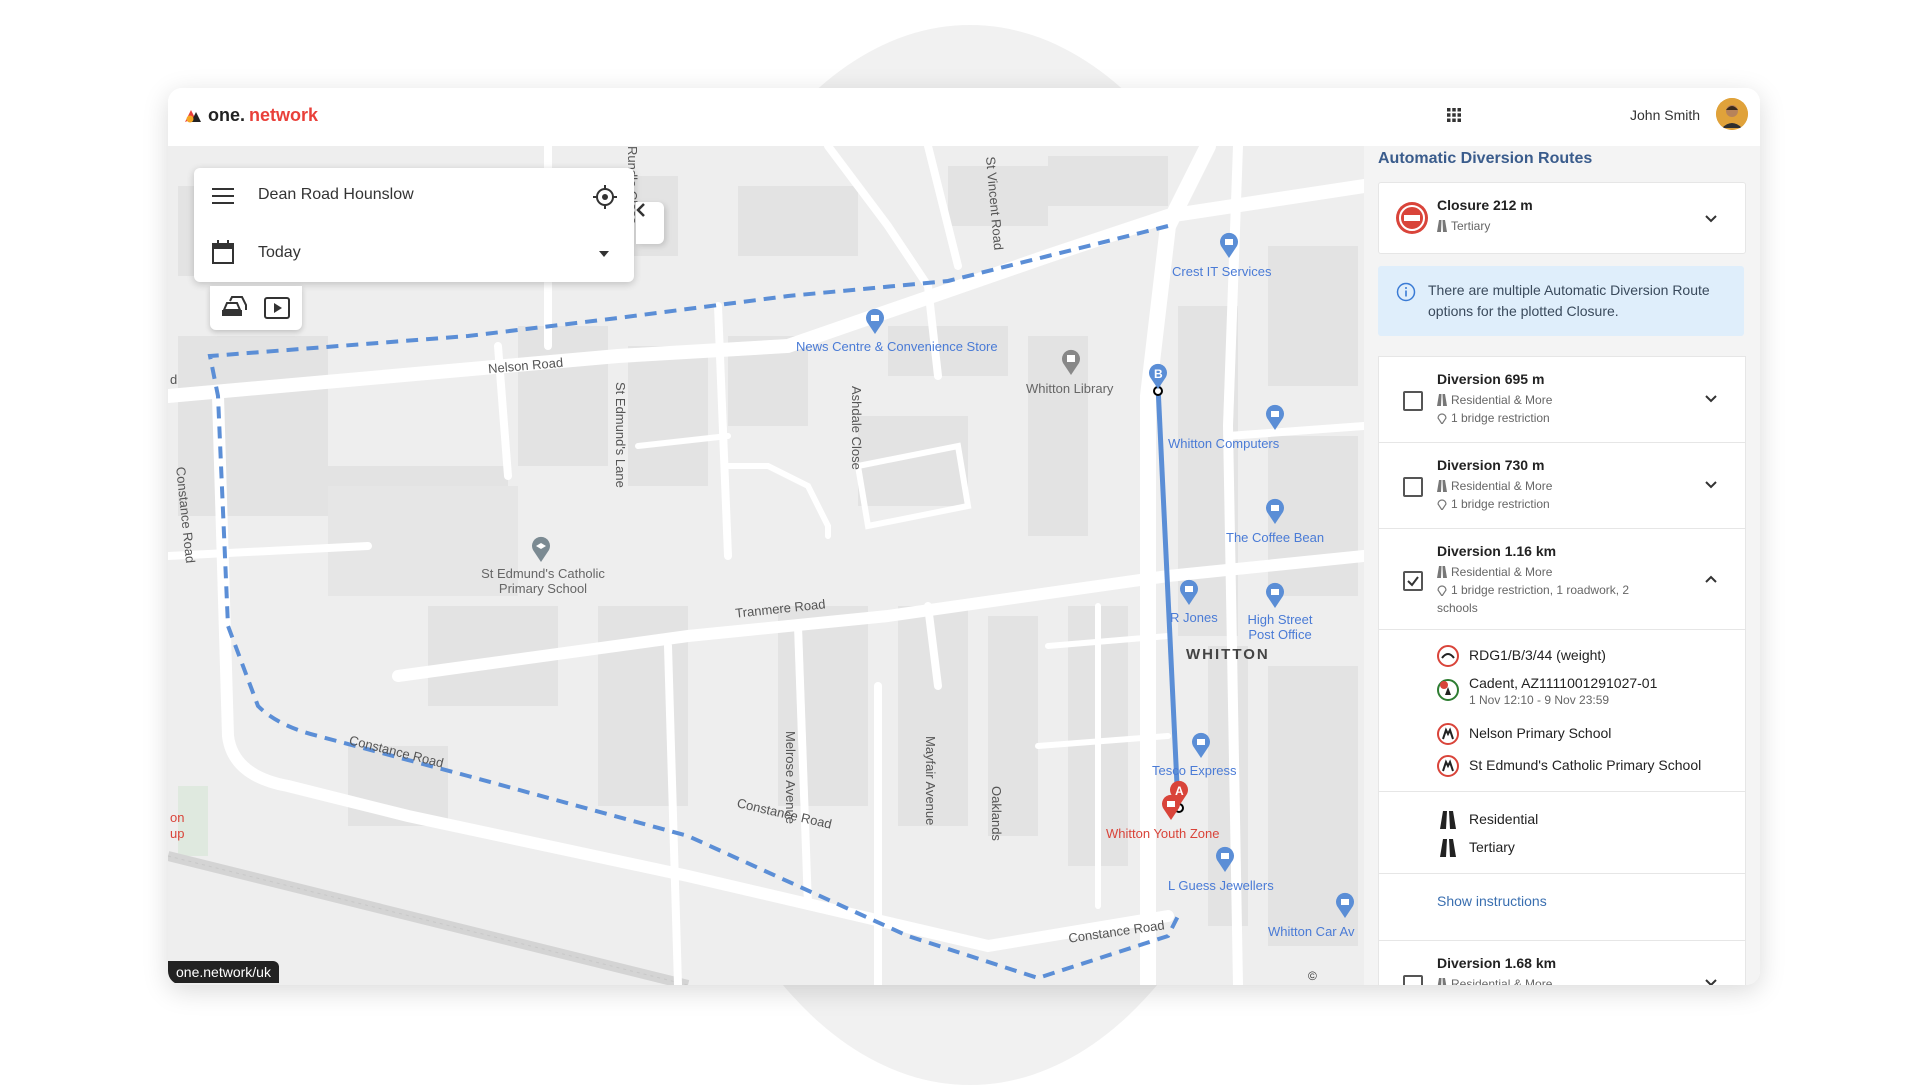  I want to click on top-bar: one. network John Smith, so click(964, 117).